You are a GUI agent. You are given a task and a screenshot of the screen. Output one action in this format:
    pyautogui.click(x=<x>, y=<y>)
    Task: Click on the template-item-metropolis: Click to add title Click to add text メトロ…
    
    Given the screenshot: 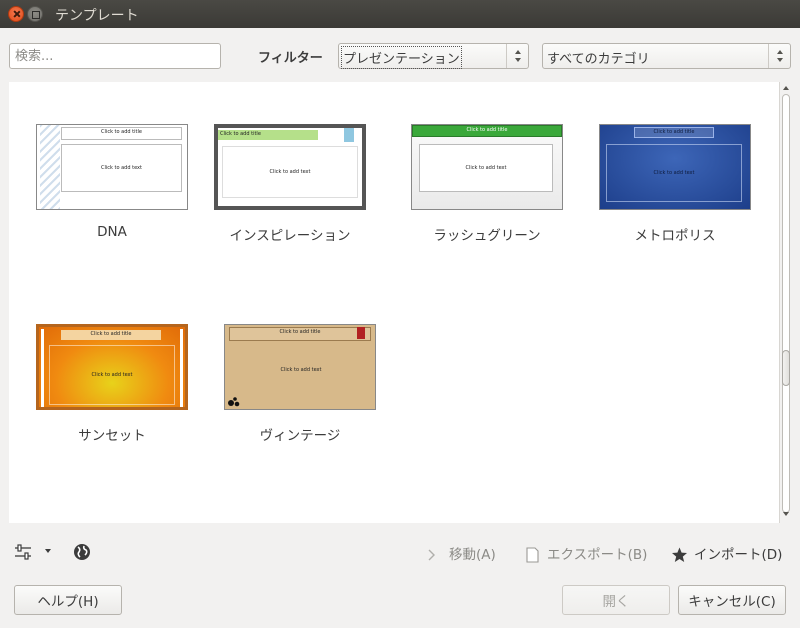 What is the action you would take?
    pyautogui.click(x=675, y=184)
    